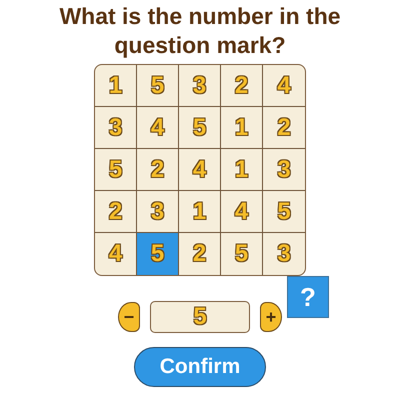 The width and height of the screenshot is (400, 405). Describe the element at coordinates (200, 367) in the screenshot. I see `confirm-button: Confirm` at that location.